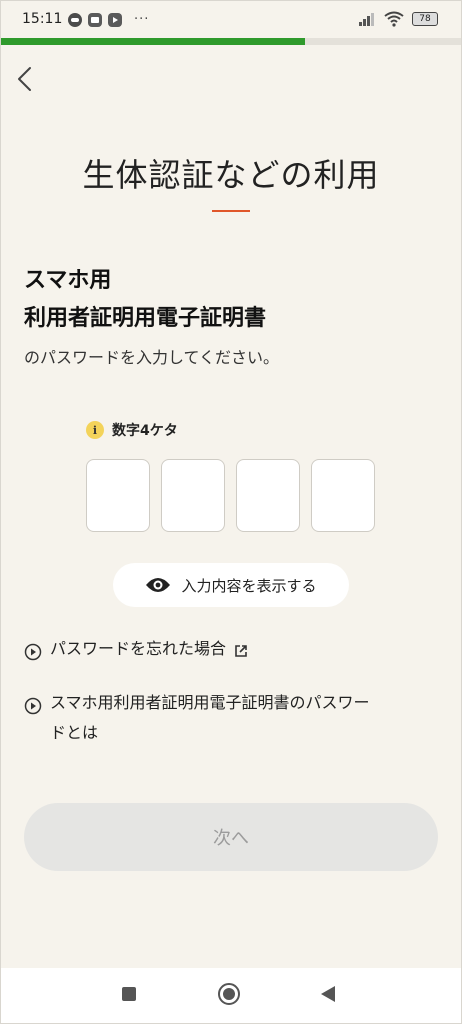 The image size is (462, 1024). What do you see at coordinates (145, 318) in the screenshot?
I see `heading-line-2: 利用者証明用電子証明書` at bounding box center [145, 318].